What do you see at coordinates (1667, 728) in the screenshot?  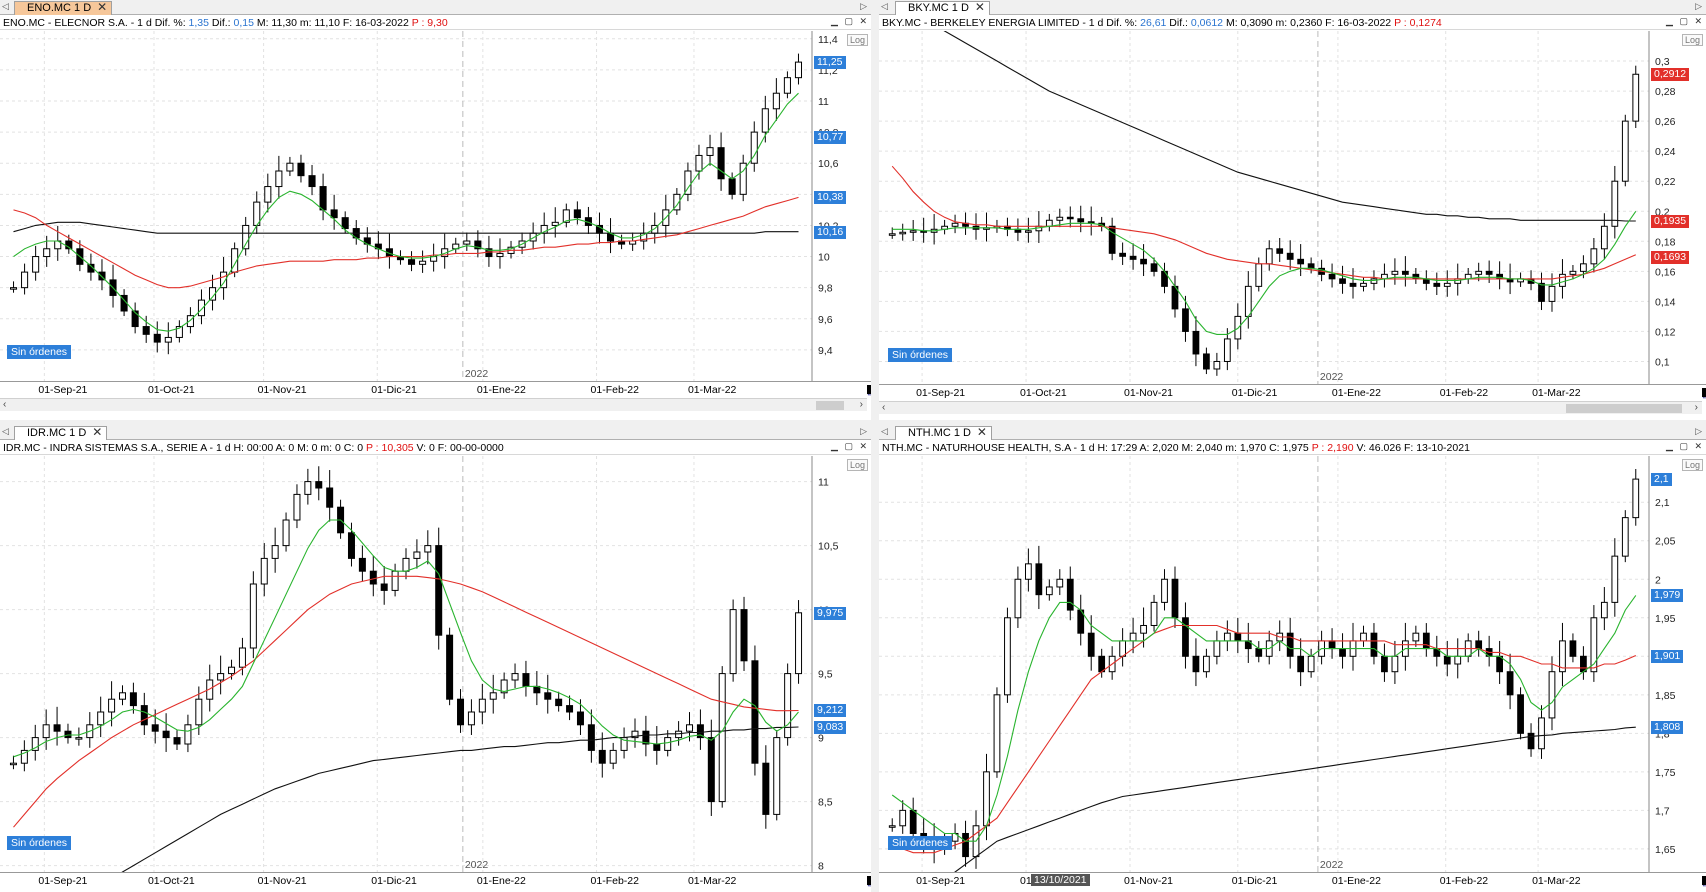 I see `price-tag: 1,808` at bounding box center [1667, 728].